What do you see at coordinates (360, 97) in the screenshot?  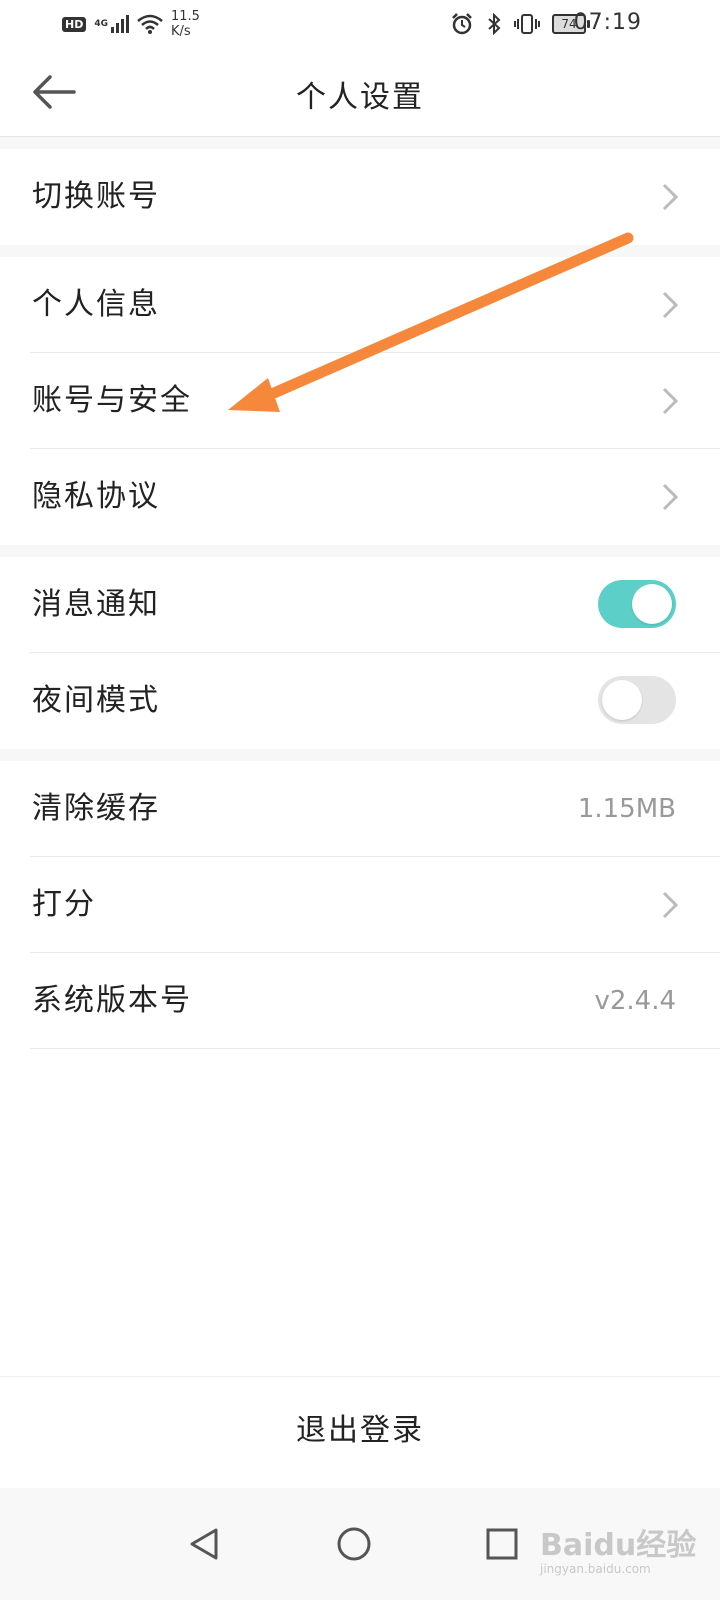 I see `page-title: 个人设置` at bounding box center [360, 97].